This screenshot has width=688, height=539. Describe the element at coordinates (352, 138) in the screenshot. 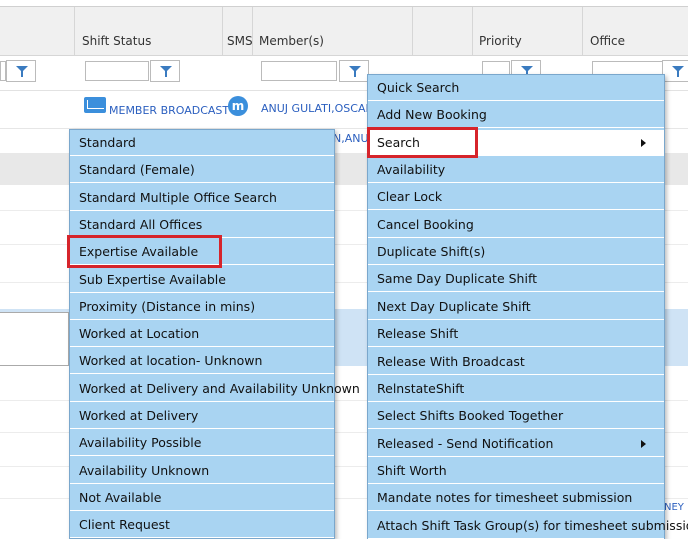

I see `members-link-row2: N,ANUJ` at that location.